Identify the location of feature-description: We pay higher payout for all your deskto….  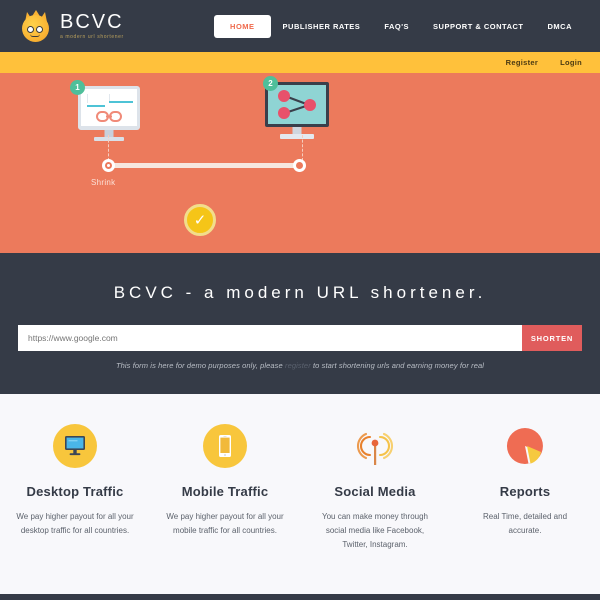
(75, 523).